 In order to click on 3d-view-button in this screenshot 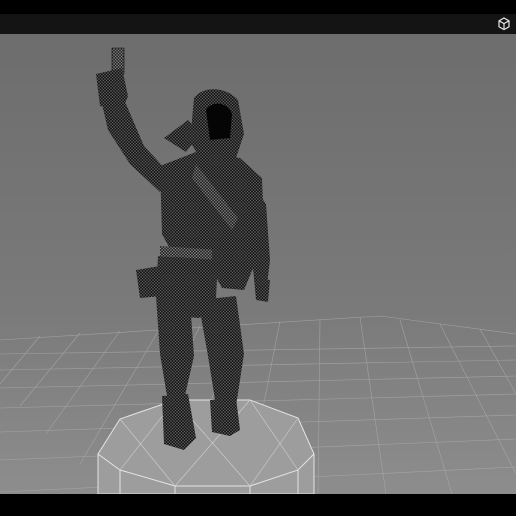, I will do `click(504, 24)`.